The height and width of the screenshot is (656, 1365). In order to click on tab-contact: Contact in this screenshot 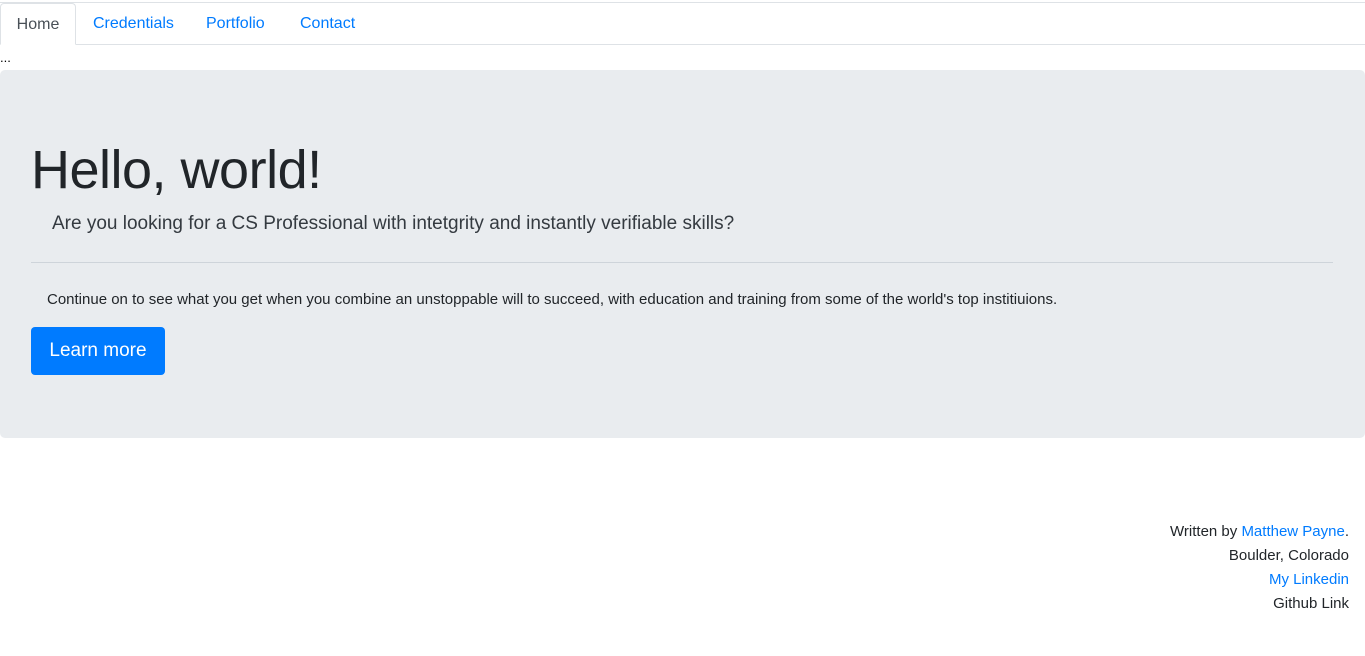, I will do `click(327, 23)`.